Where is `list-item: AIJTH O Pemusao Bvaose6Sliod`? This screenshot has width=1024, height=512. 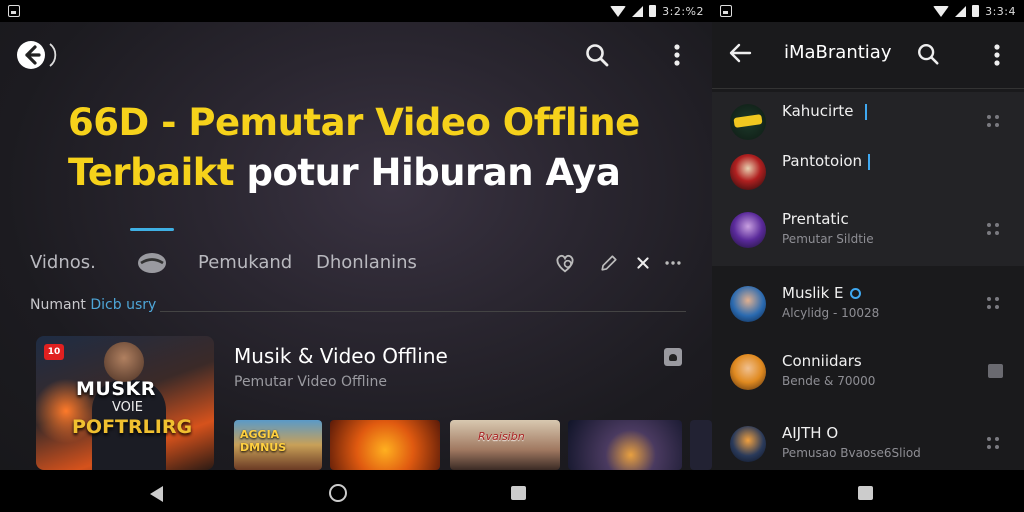
list-item: AIJTH O Pemusao Bvaose6Sliod is located at coordinates (868, 445).